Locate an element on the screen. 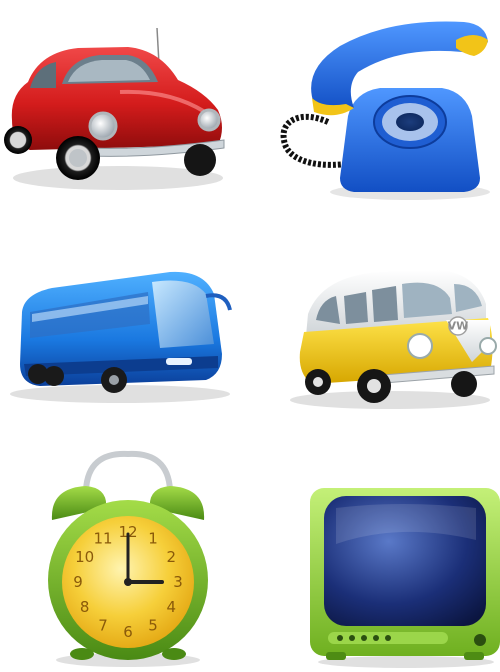 This screenshot has width=500, height=672. clock-number: 5 is located at coordinates (153, 625).